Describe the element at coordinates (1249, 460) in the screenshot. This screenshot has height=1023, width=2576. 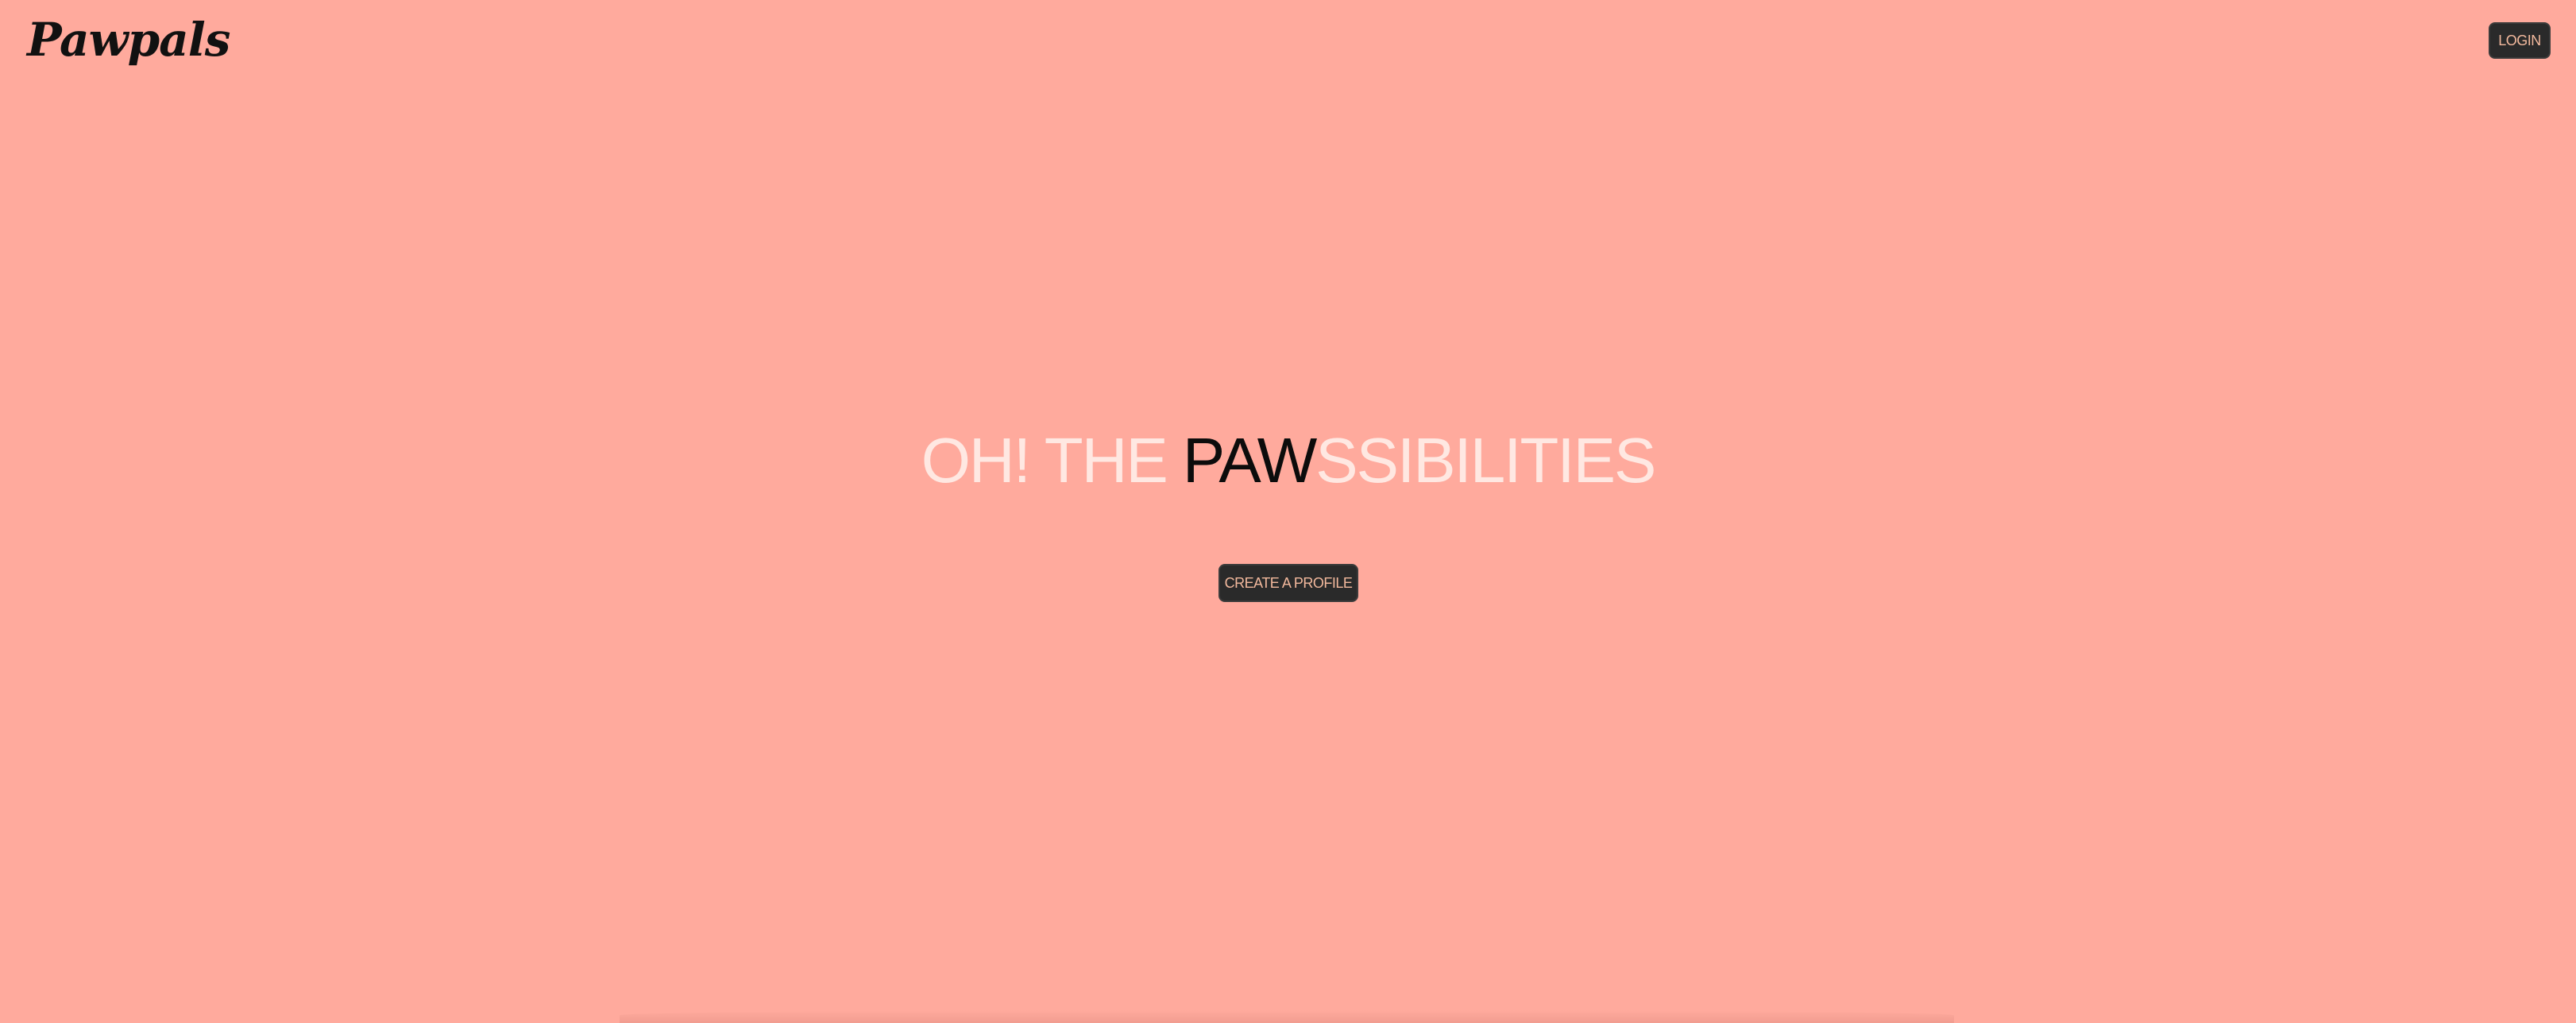
I see `hero-title-highlight: PAW` at that location.